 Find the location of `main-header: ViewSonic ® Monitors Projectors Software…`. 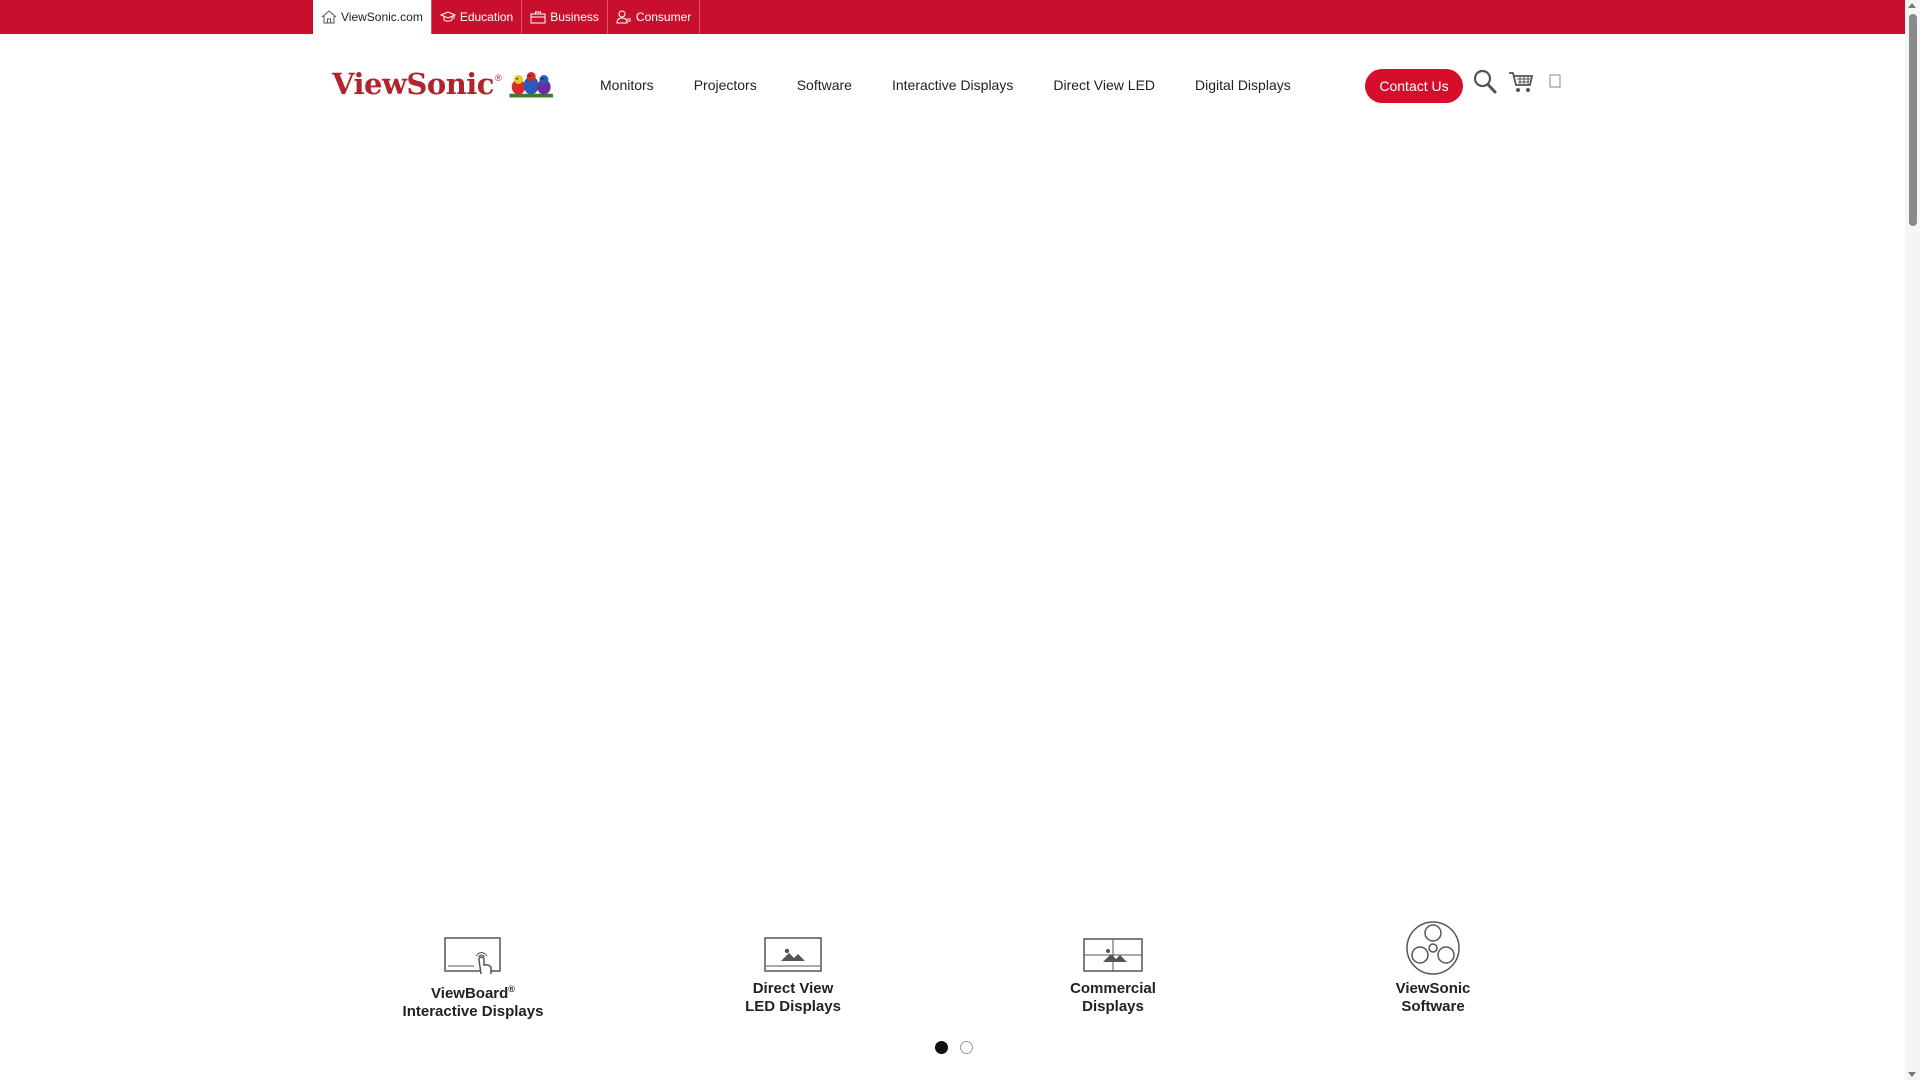

main-header: ViewSonic ® Monitors Projectors Software… is located at coordinates (952, 85).